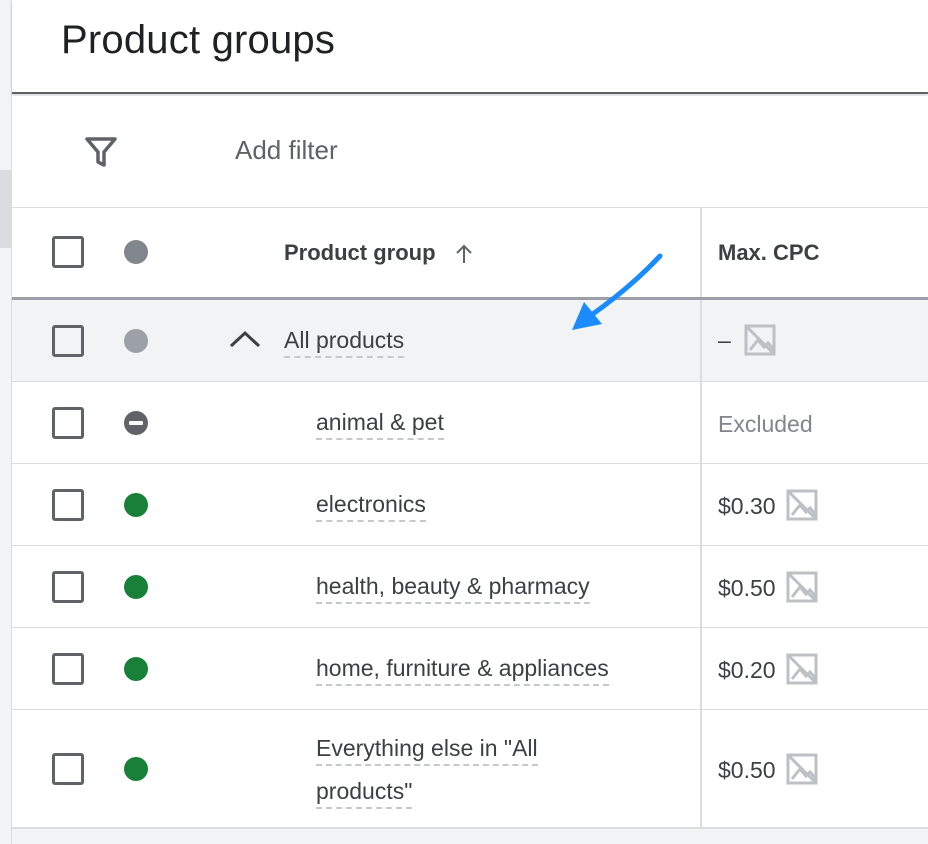  What do you see at coordinates (617, 291) in the screenshot?
I see `annotation-arrow-icon` at bounding box center [617, 291].